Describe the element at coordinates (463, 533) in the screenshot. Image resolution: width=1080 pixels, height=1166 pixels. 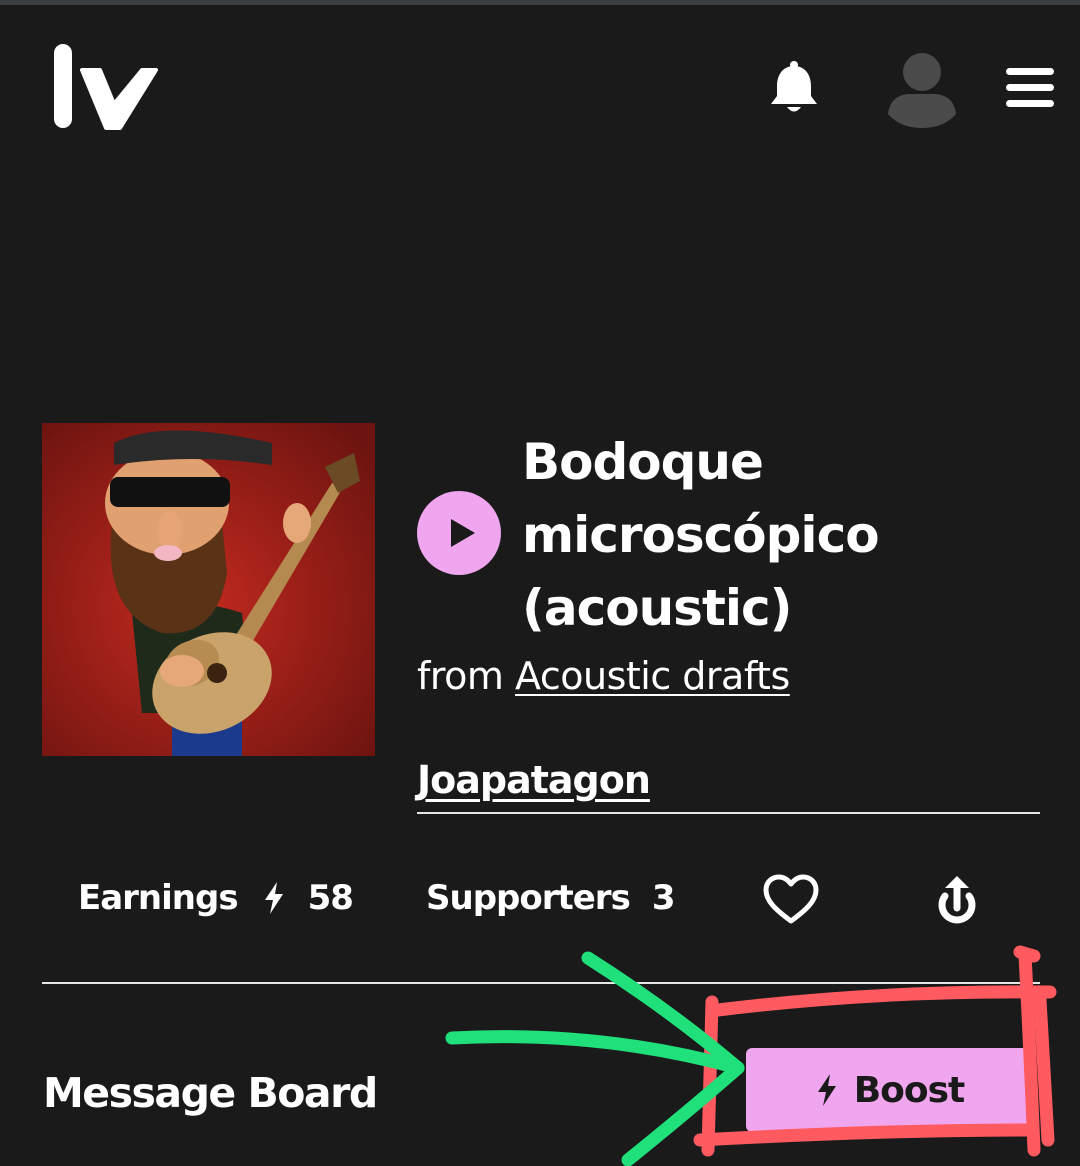
I see `play-icon` at that location.